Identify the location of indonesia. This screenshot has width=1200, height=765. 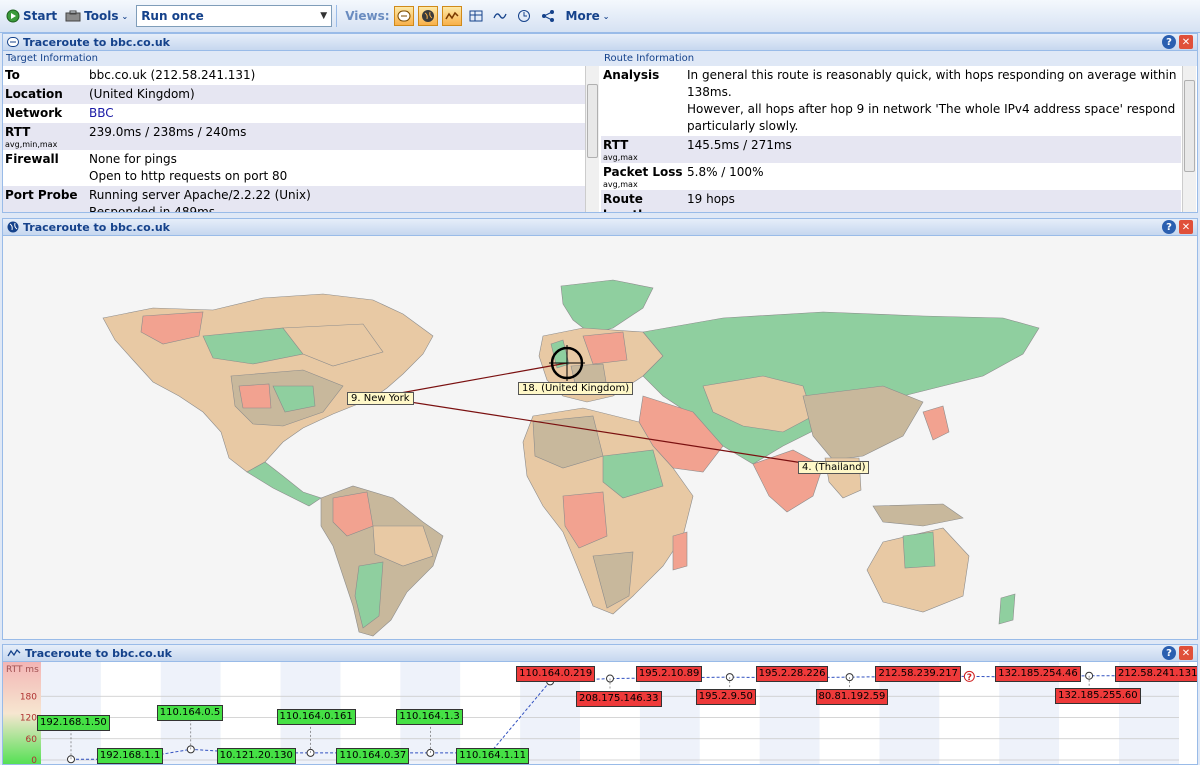
(918, 515).